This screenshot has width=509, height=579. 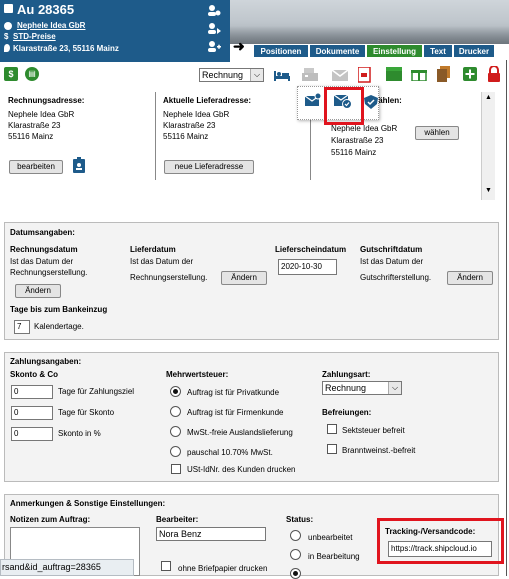 I want to click on payment-days-label: Tage für Zahlungsziel, so click(x=96, y=391).